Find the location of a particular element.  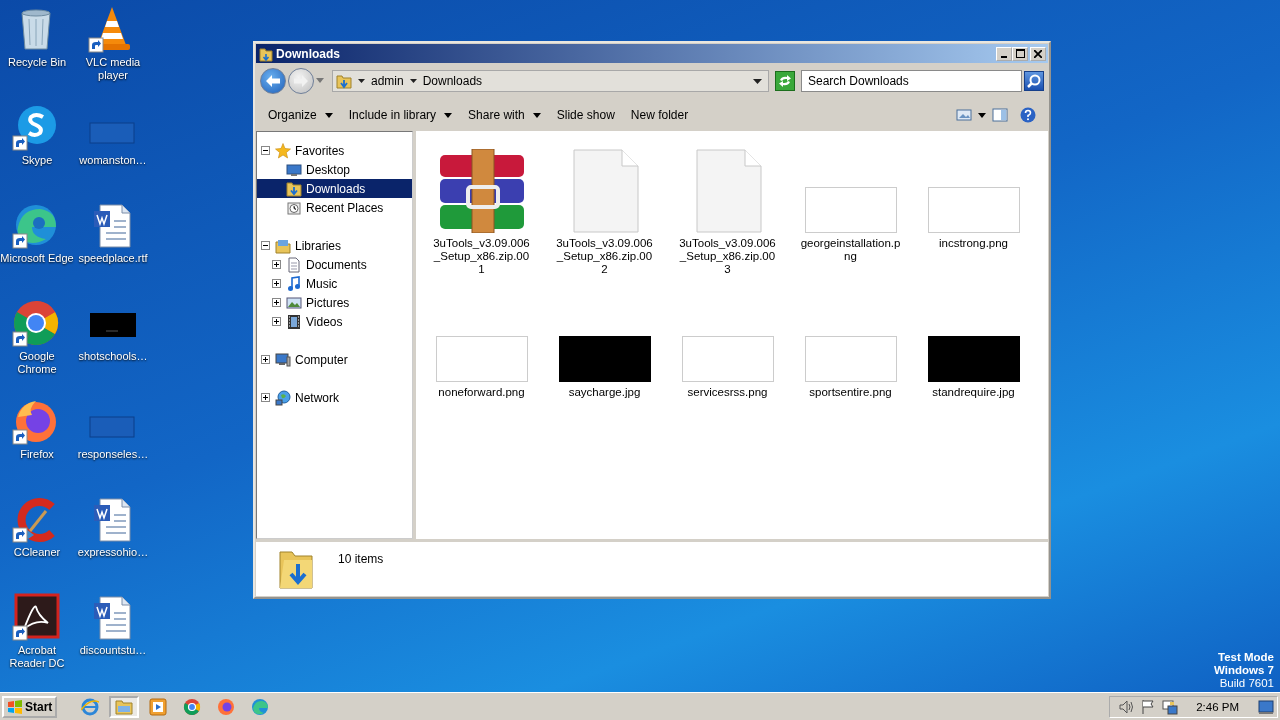

windows-logo-icon is located at coordinates (15, 706).